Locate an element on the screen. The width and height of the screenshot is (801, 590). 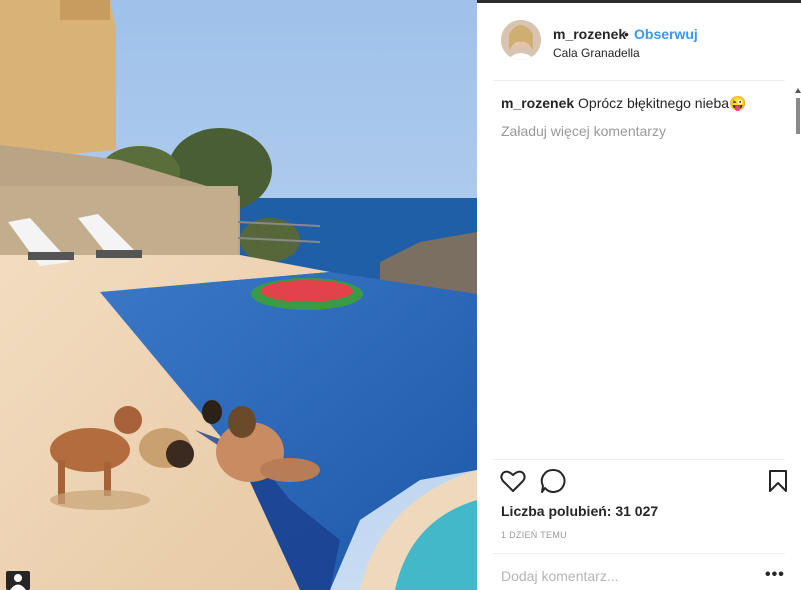
load-more-comments-button: Załaduj więcej komentarzy is located at coordinates (583, 131).